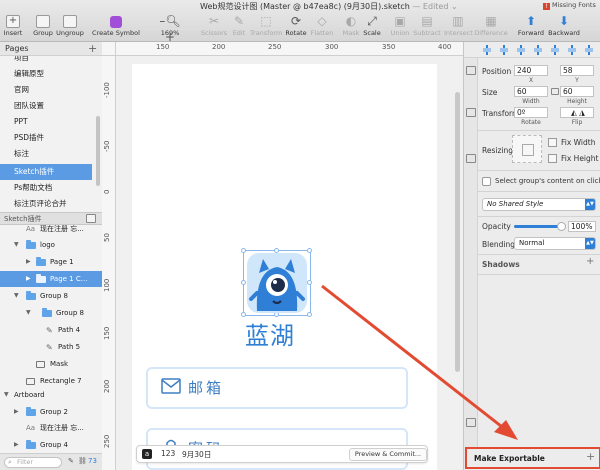  What do you see at coordinates (171, 386) in the screenshot?
I see `mail-icon` at bounding box center [171, 386].